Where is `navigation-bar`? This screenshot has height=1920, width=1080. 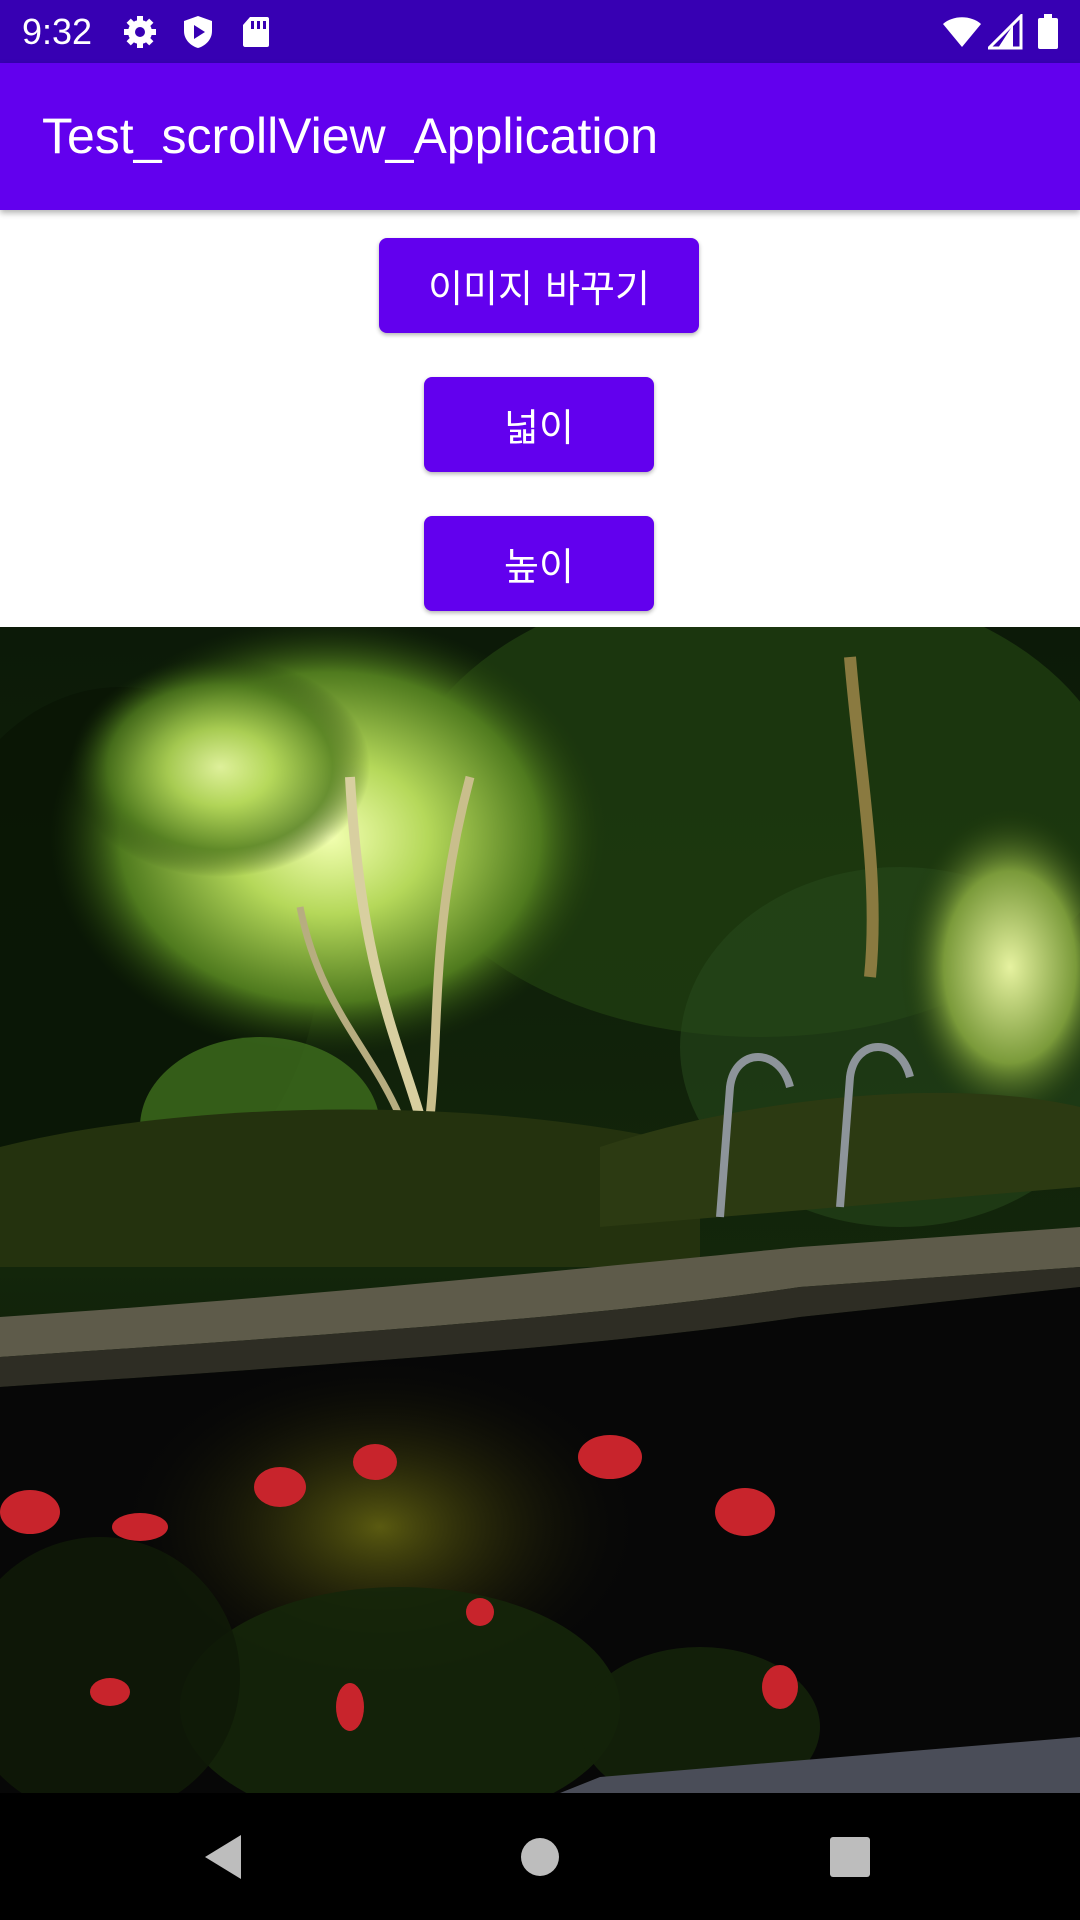
navigation-bar is located at coordinates (540, 1856).